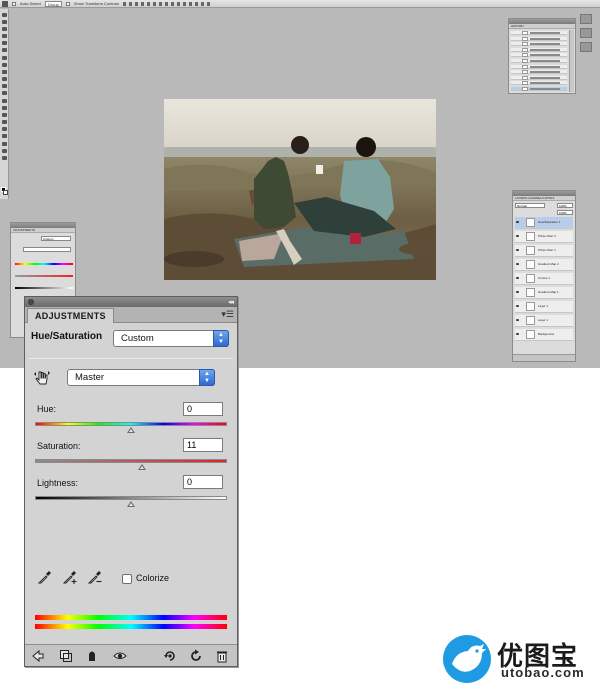 The width and height of the screenshot is (600, 692). I want to click on close-panel-icon, so click(31, 302).